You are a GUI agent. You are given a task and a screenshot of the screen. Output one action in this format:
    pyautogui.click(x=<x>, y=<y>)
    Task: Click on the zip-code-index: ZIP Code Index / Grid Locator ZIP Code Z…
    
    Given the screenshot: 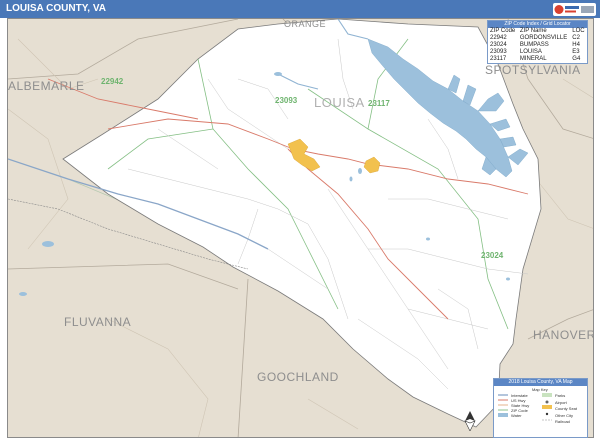 What is the action you would take?
    pyautogui.click(x=537, y=42)
    